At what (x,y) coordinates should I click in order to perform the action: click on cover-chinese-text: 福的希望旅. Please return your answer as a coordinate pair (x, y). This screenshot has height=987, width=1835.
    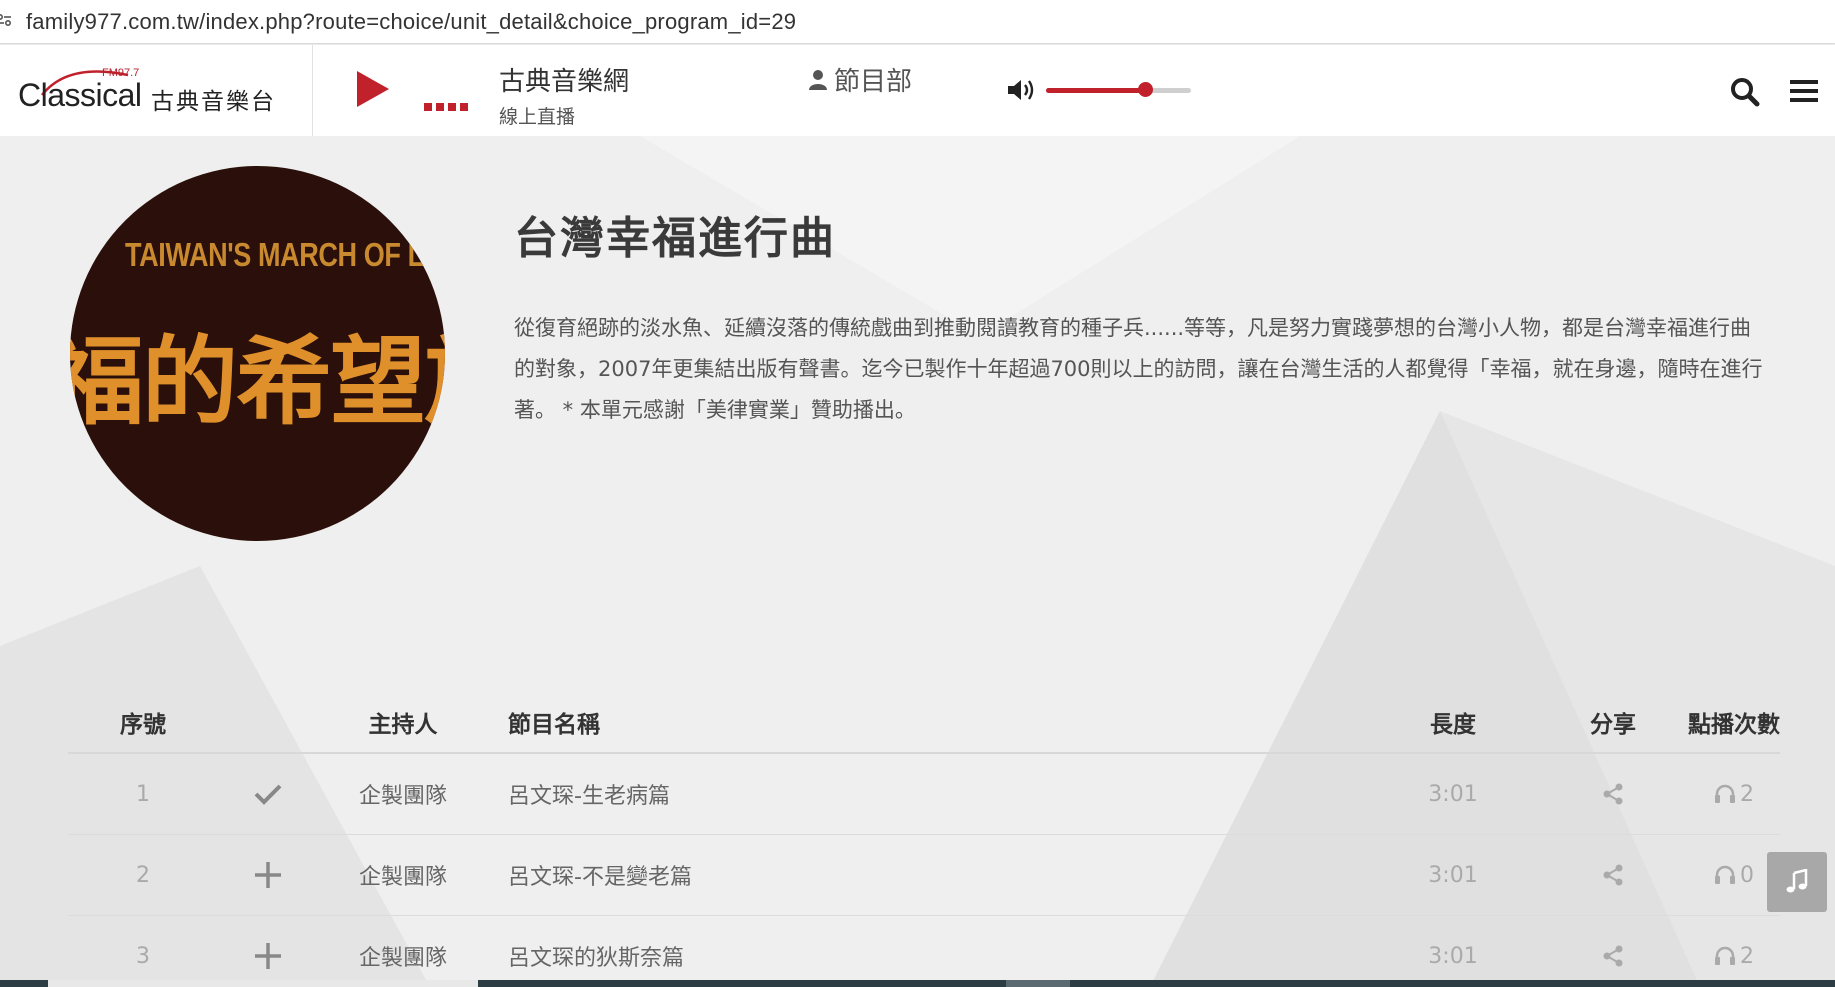
    Looking at the image, I should click on (257, 382).